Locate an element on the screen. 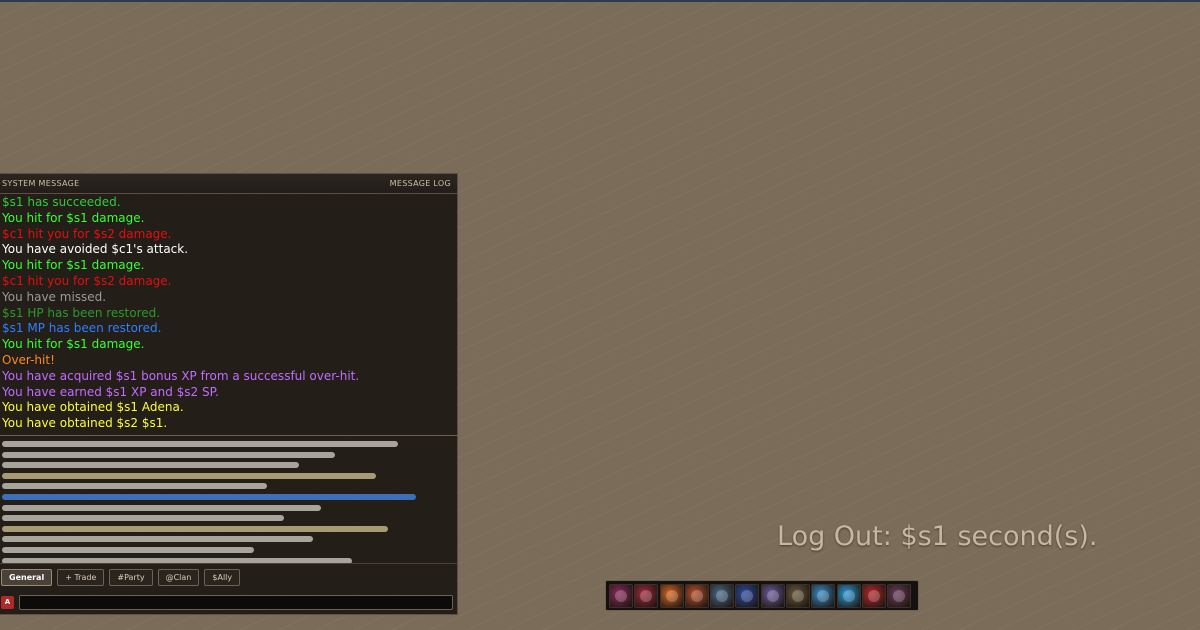 The image size is (1200, 630). message-log-label: MESSAGE LOG is located at coordinates (420, 183).